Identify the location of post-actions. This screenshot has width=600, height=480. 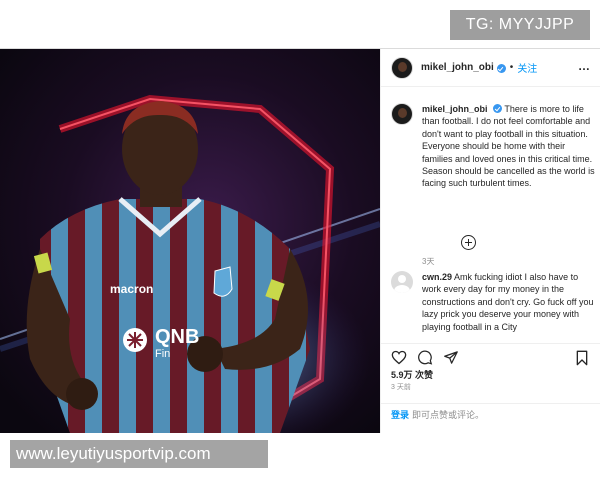
(490, 357).